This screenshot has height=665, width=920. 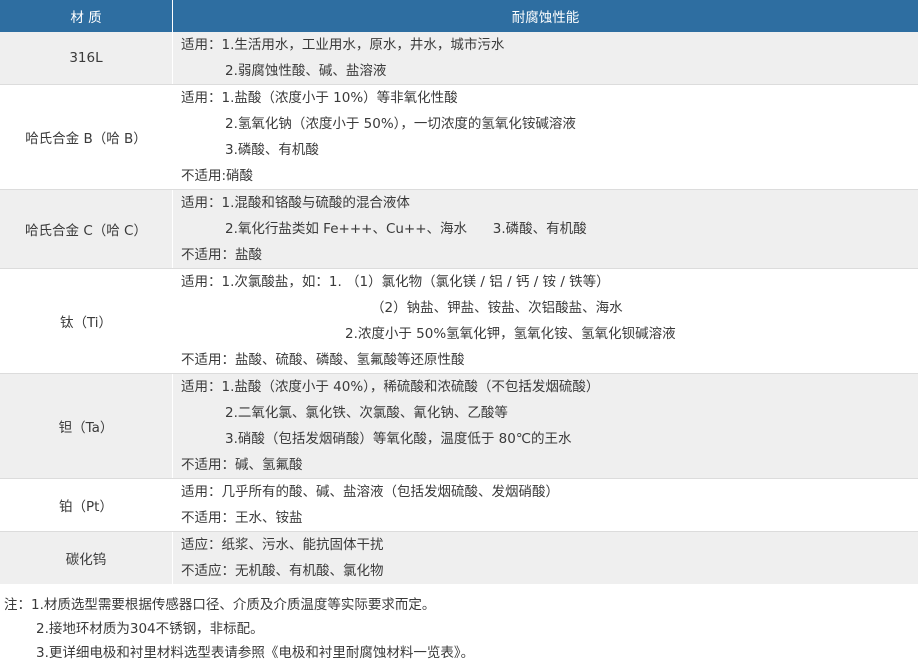 What do you see at coordinates (282, 571) in the screenshot?
I see `property-line: 不适应：无机酸、有机酸、氯化物` at bounding box center [282, 571].